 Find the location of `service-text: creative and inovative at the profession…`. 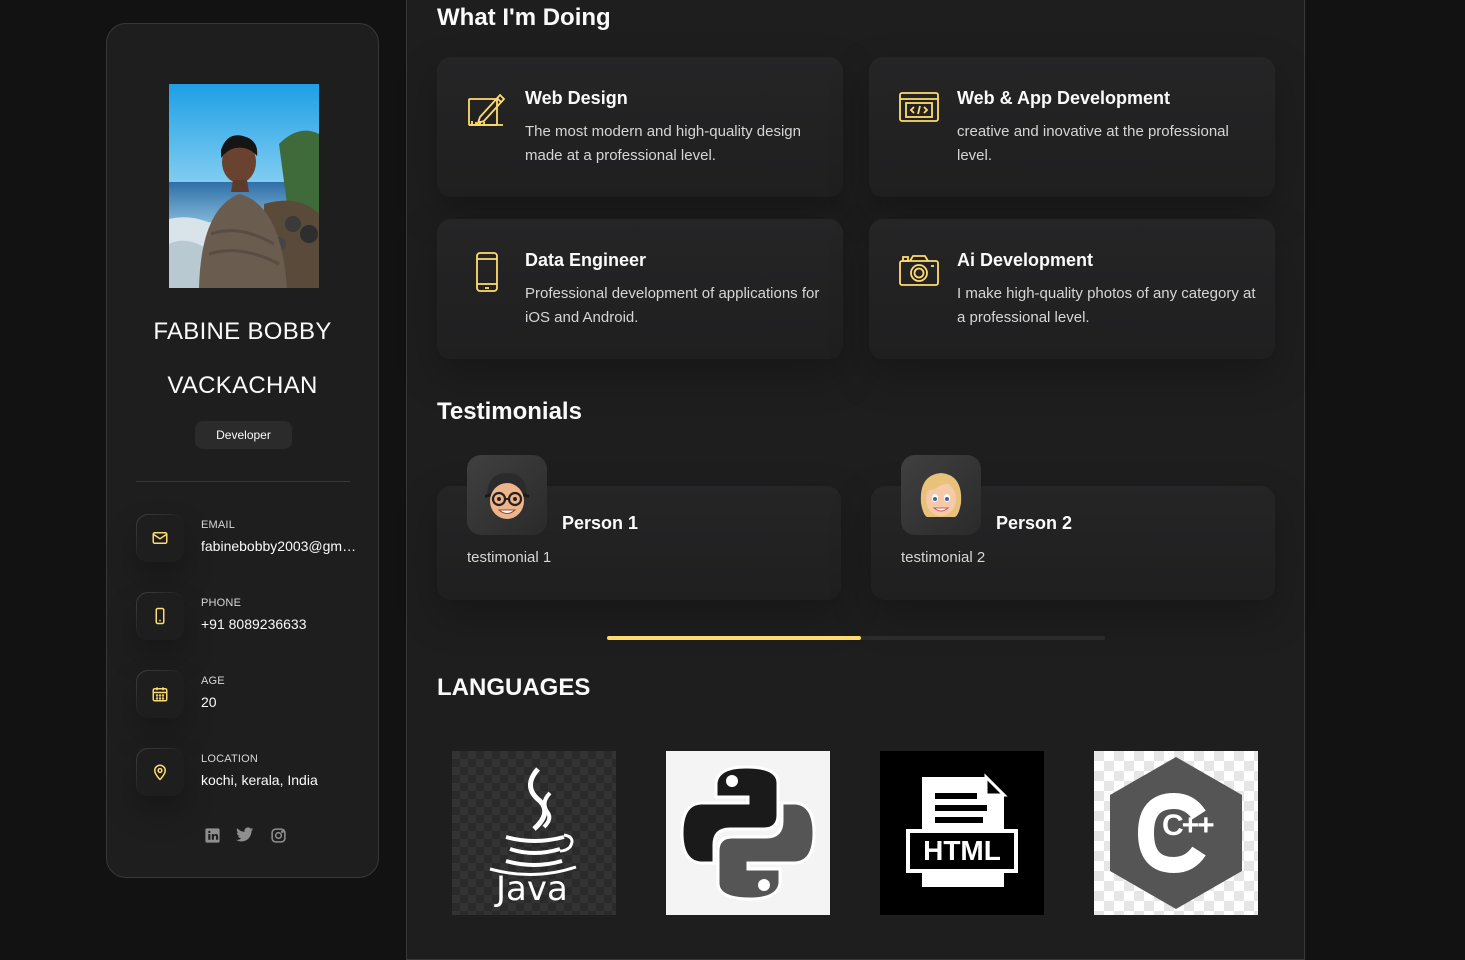

service-text: creative and inovative at the profession… is located at coordinates (1093, 143).